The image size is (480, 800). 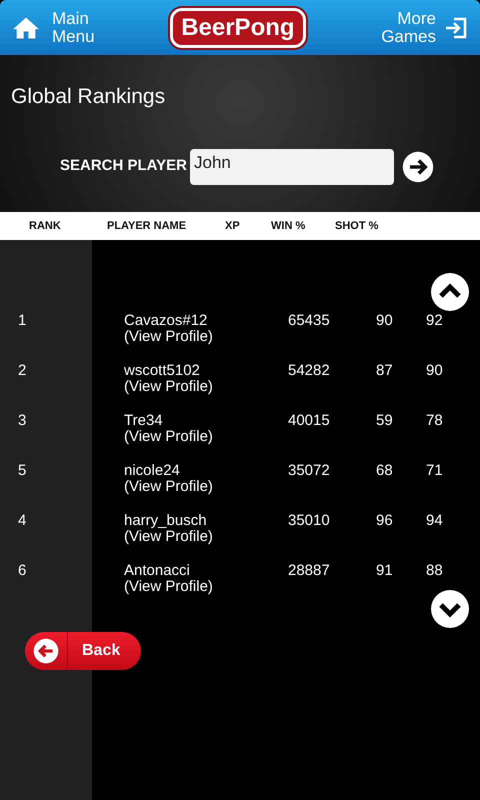 I want to click on rank-cell-text: 6, so click(x=22, y=571).